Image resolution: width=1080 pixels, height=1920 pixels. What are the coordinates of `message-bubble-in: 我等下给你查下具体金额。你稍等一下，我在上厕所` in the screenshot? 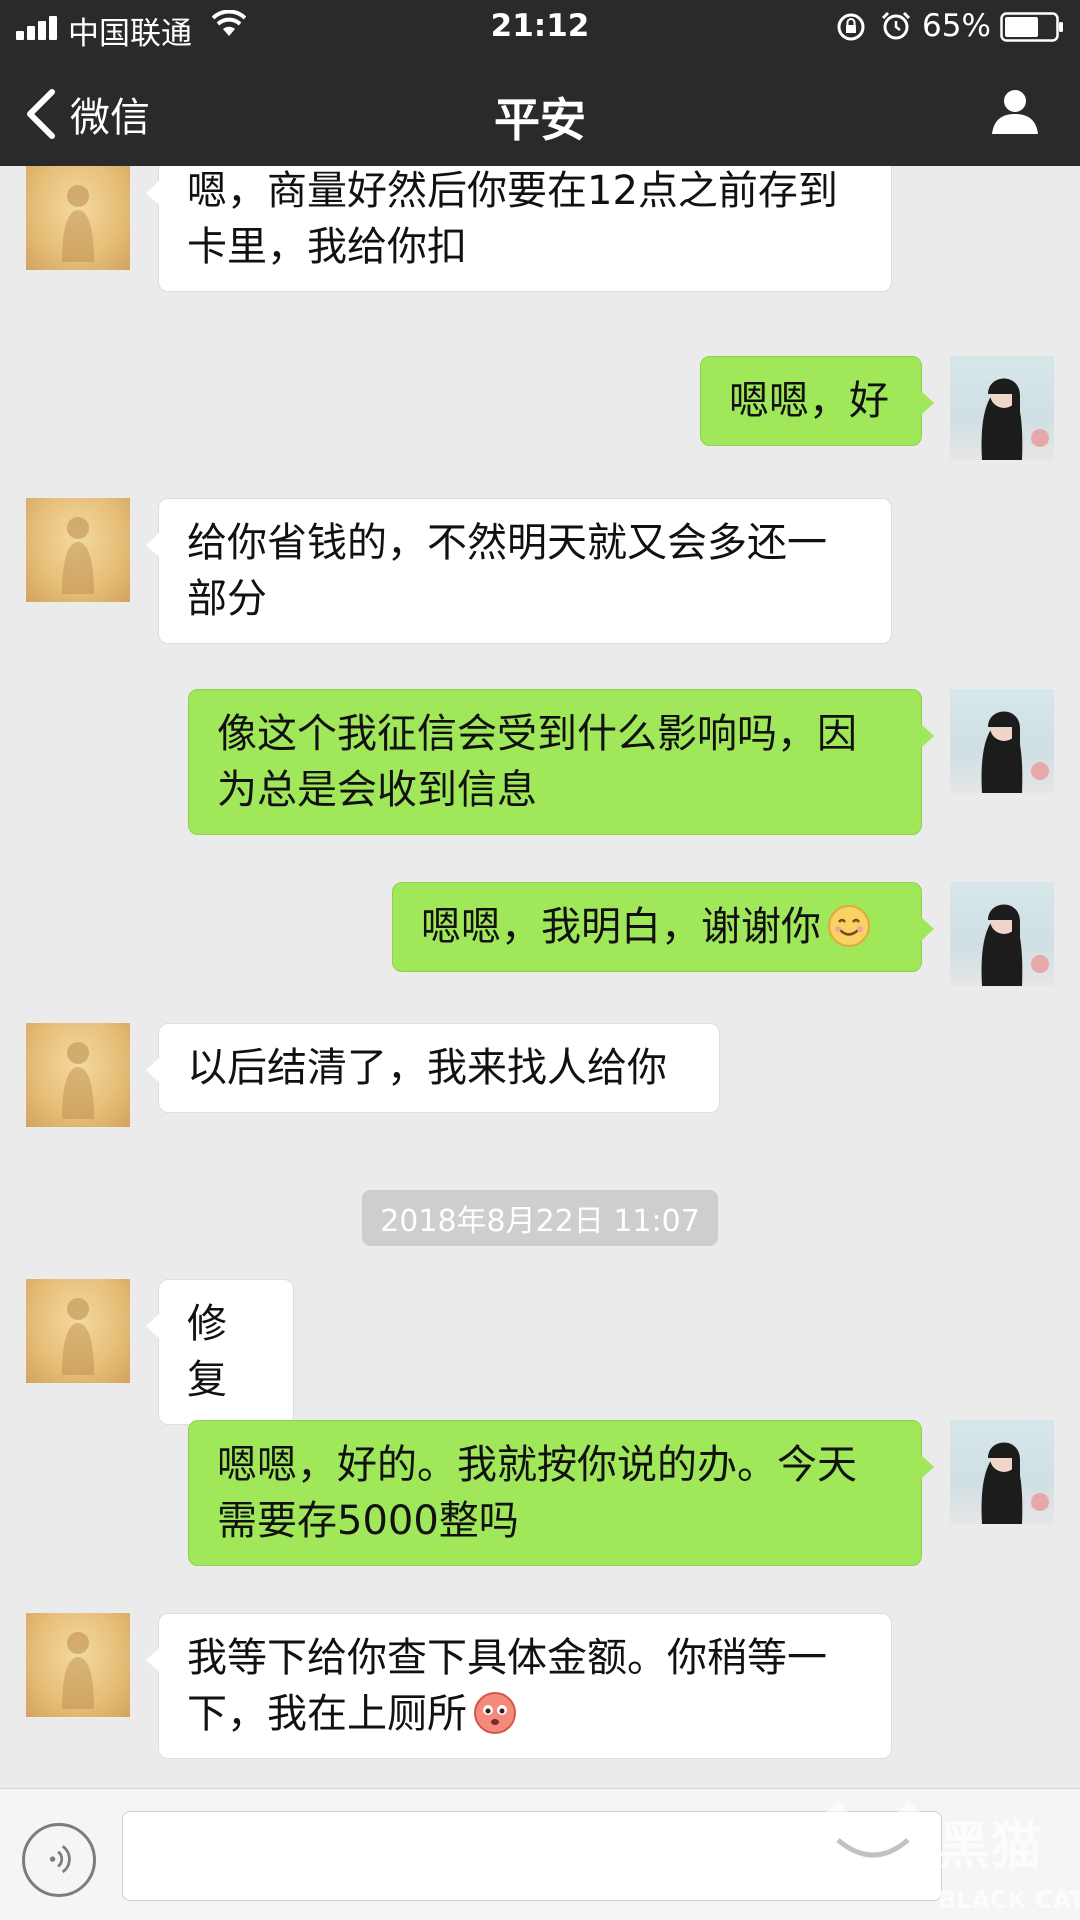 It's located at (519, 1686).